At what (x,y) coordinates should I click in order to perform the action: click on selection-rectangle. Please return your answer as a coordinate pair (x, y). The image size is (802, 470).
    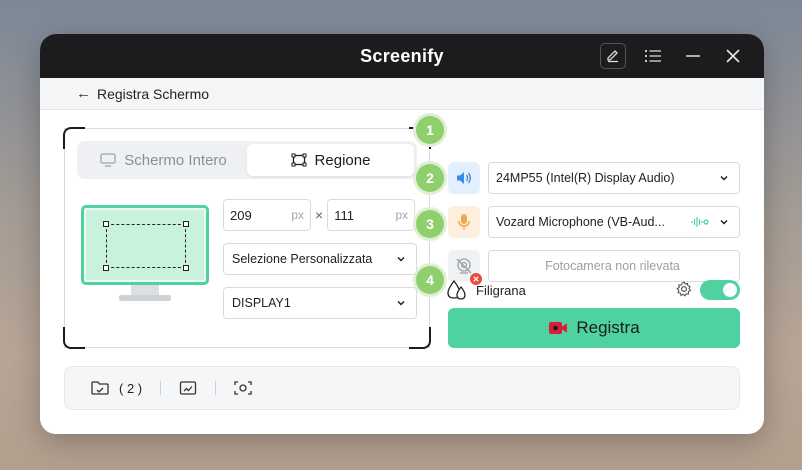
    Looking at the image, I should click on (146, 246).